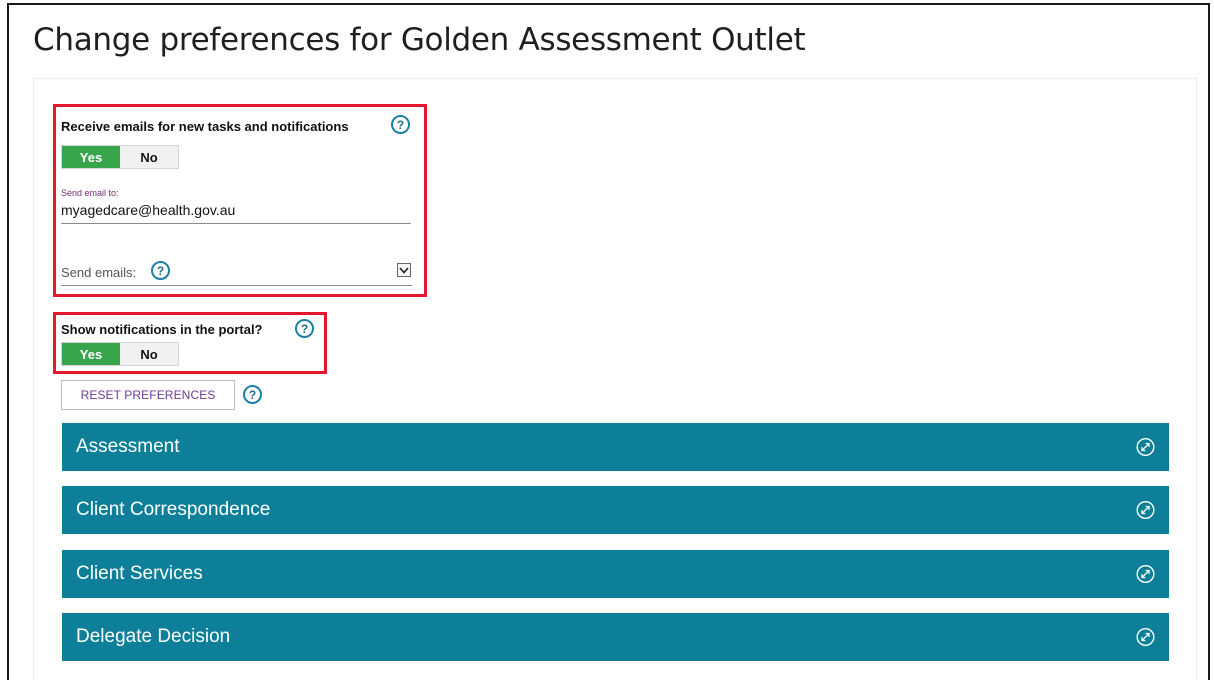  I want to click on section-label: Delegate Decision, so click(153, 636).